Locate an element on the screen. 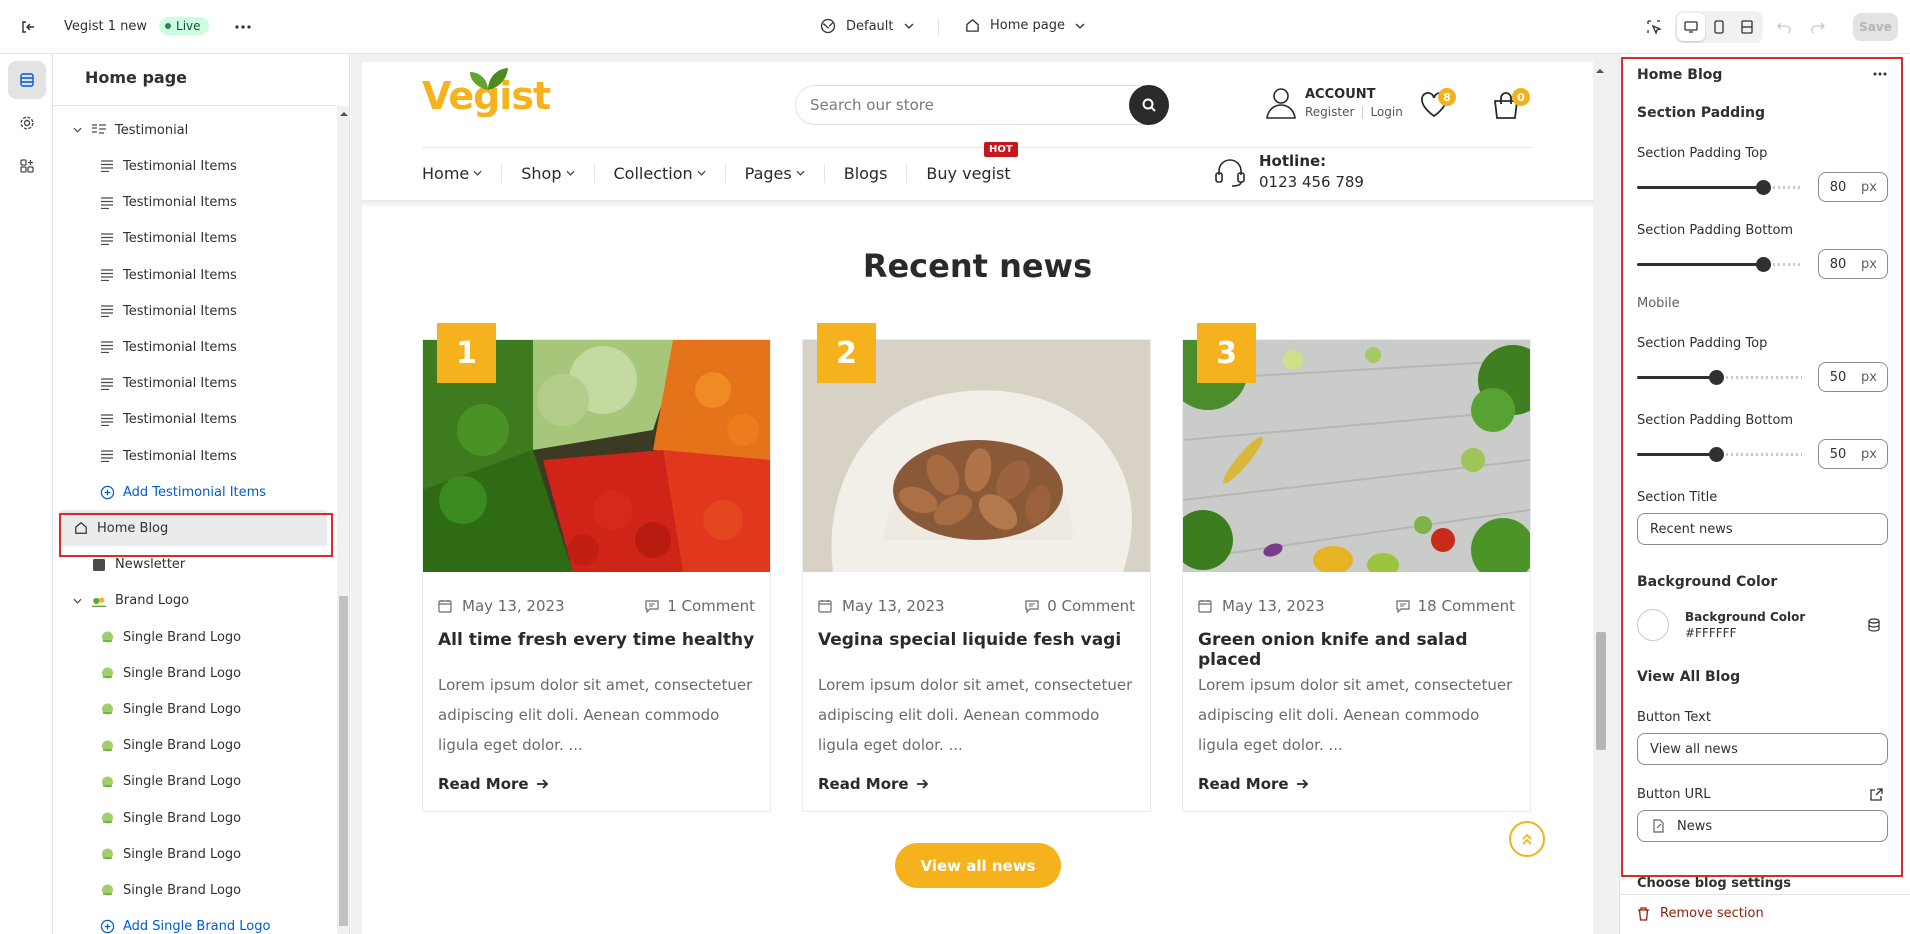 This screenshot has height=934, width=1910. theme-select: Default is located at coordinates (867, 26).